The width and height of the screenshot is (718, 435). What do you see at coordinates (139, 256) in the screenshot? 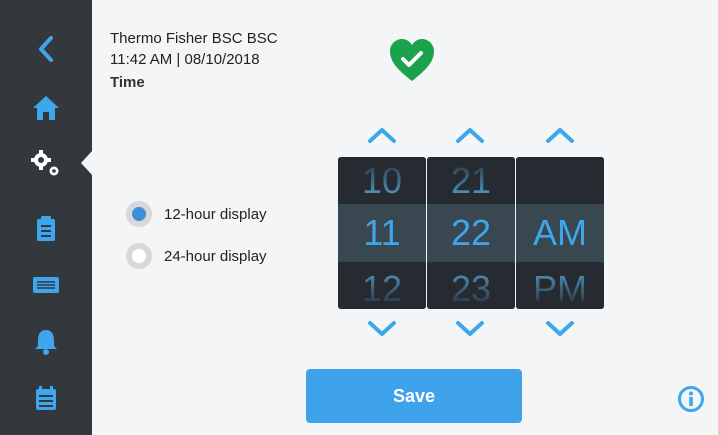
I see `radio-unselected-indicator` at bounding box center [139, 256].